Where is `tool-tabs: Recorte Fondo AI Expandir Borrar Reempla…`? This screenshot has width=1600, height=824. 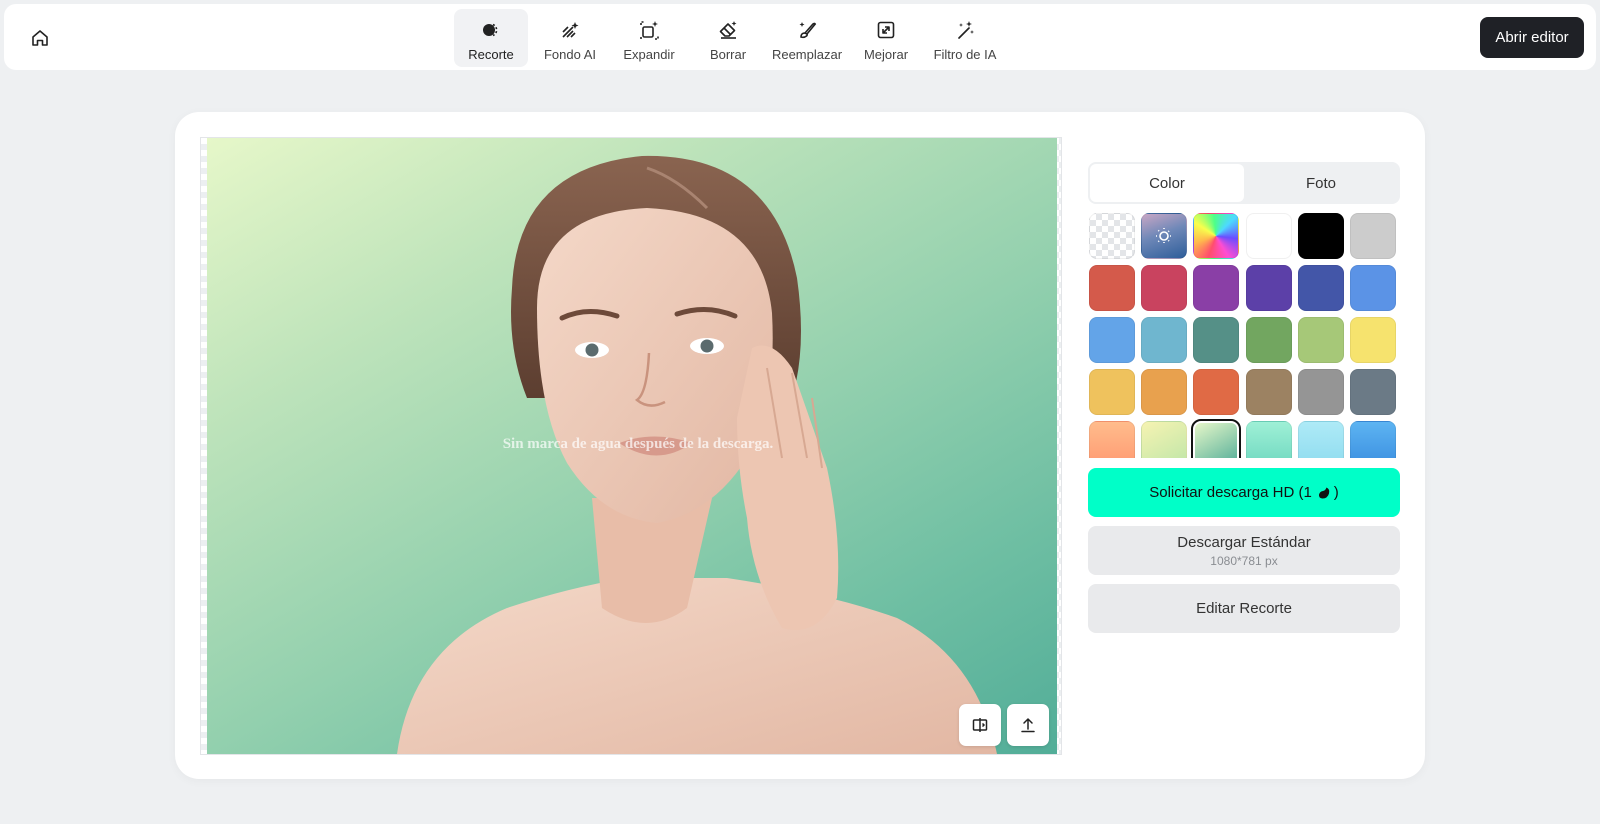 tool-tabs: Recorte Fondo AI Expandir Borrar Reempla… is located at coordinates (730, 38).